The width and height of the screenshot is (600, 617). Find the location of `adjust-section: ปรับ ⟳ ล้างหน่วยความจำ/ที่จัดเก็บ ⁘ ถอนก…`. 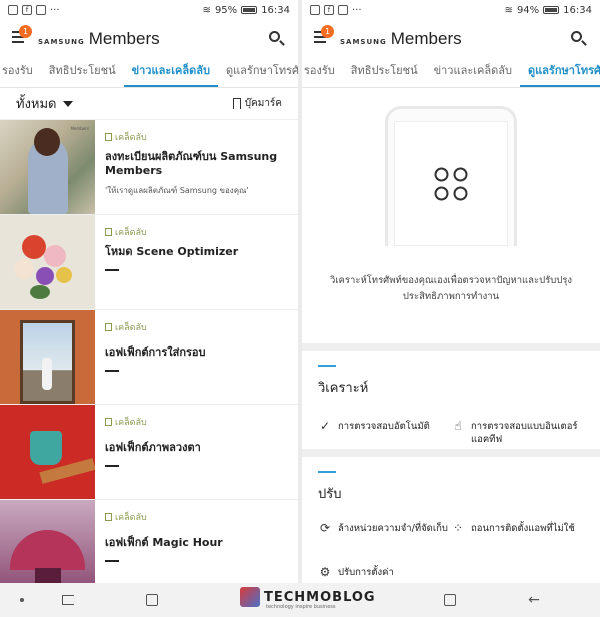

adjust-section: ปรับ ⟳ ล้างหน่วยความจำ/ที่จัดเก็บ ⁘ ถอนก… is located at coordinates (451, 520).